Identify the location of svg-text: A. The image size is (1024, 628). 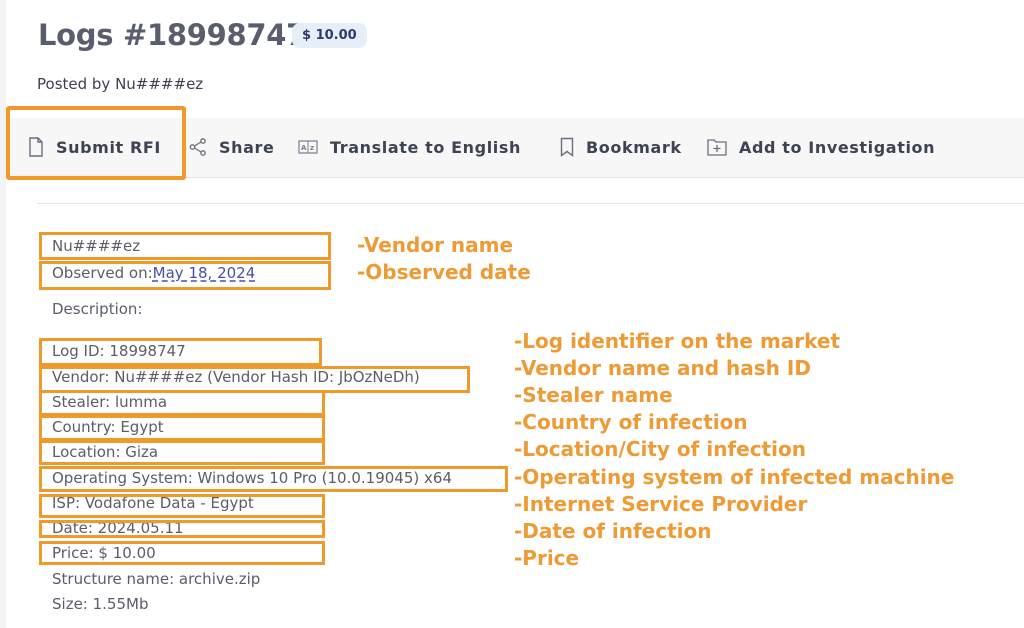
(304, 148).